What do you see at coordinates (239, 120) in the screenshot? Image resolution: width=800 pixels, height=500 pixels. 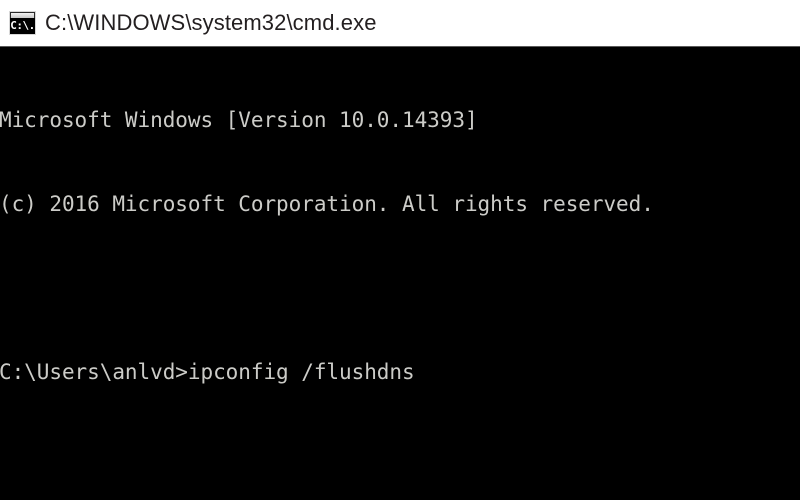 I see `console-line: Microsoft Windows [Version 10.0.14393]` at bounding box center [239, 120].